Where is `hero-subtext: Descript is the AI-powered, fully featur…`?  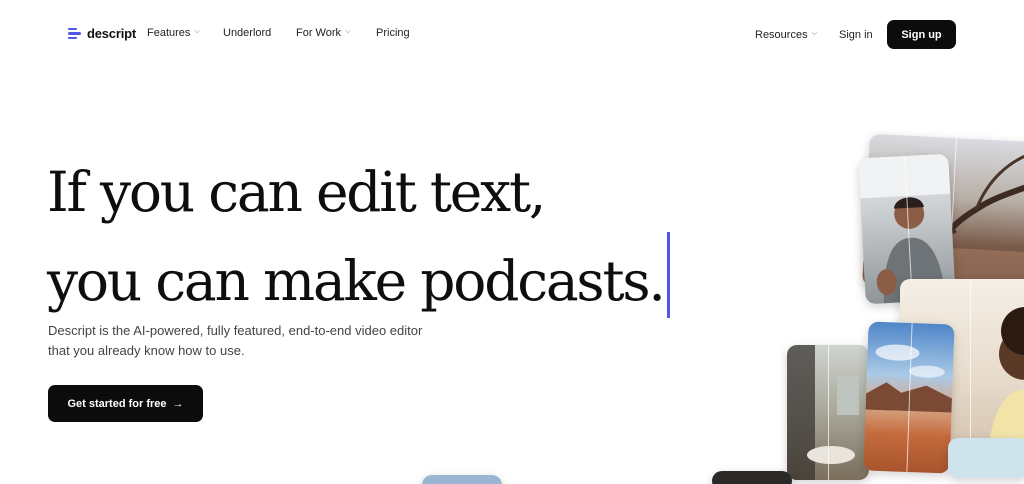
hero-subtext: Descript is the AI-powered, fully featur… is located at coordinates (268, 341).